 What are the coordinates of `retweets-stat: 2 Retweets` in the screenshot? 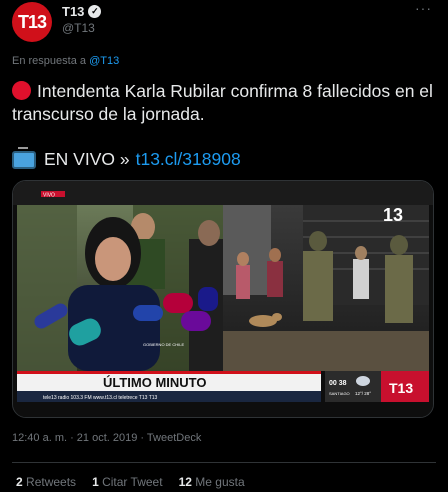 It's located at (46, 482).